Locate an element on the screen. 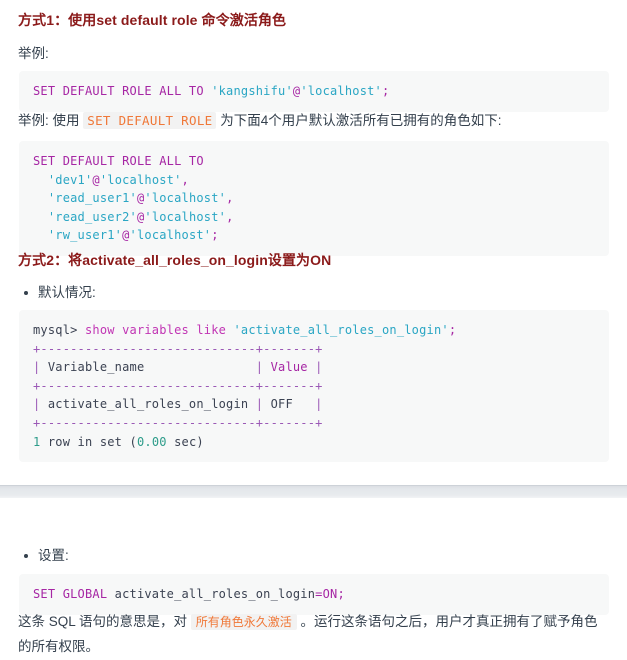 The width and height of the screenshot is (627, 660). closing-before: 这条 SQL 语句的意思是，对 is located at coordinates (104, 621).